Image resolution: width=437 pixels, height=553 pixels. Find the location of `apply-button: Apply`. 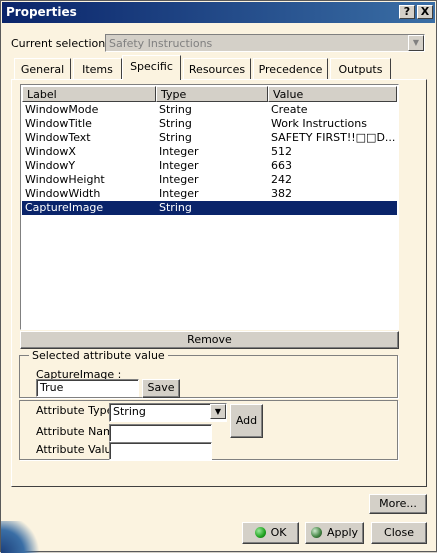

apply-button: Apply is located at coordinates (334, 533).